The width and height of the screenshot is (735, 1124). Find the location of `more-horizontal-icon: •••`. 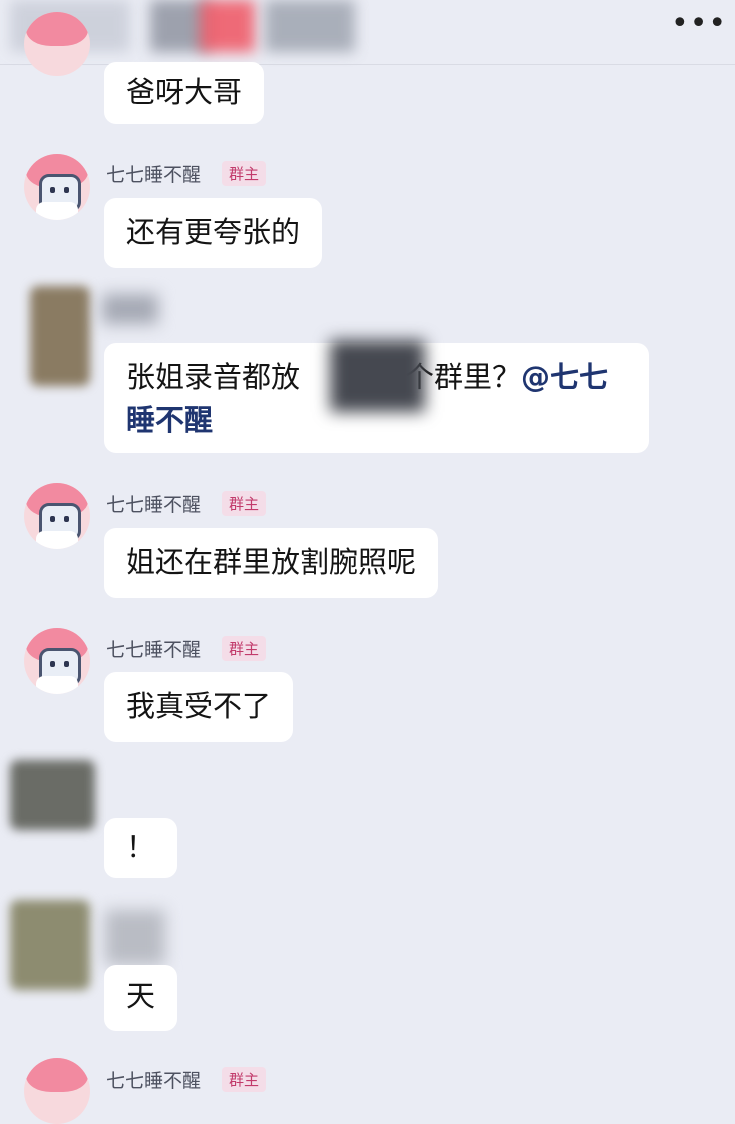

more-horizontal-icon: ••• is located at coordinates (699, 23).